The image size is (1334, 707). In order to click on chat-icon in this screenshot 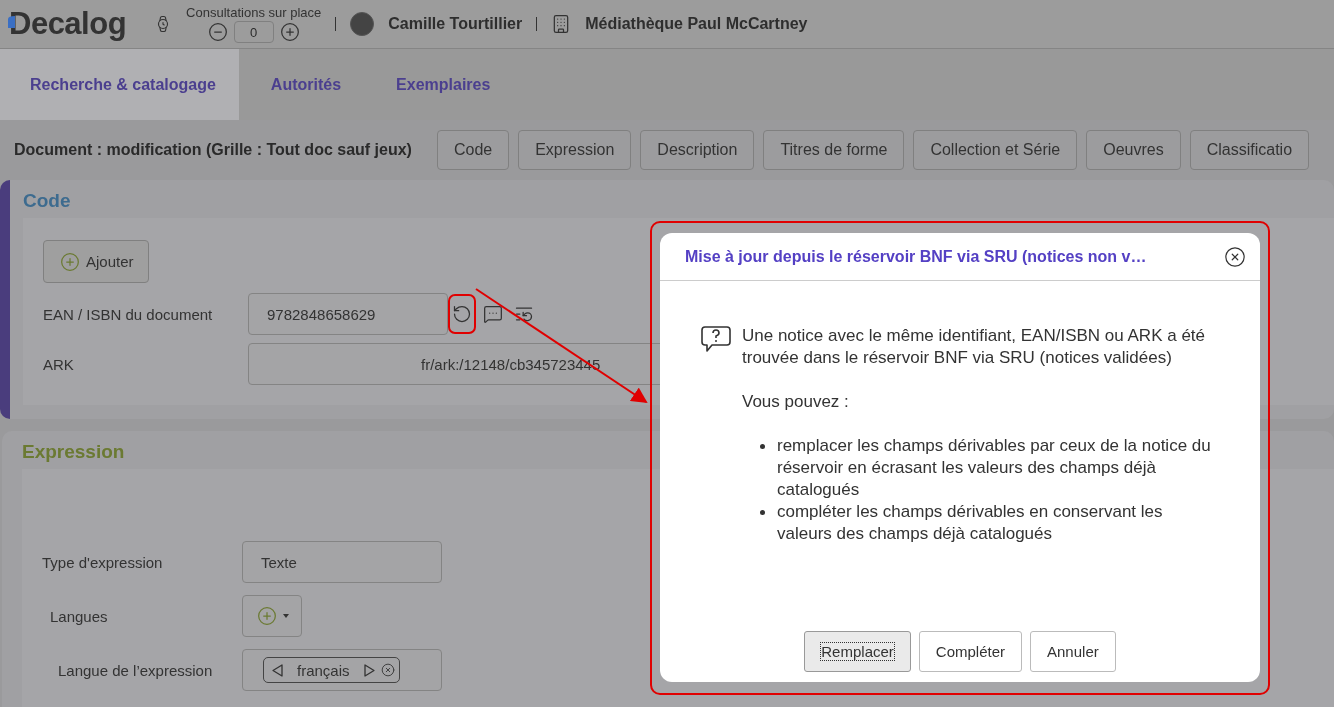, I will do `click(493, 314)`.